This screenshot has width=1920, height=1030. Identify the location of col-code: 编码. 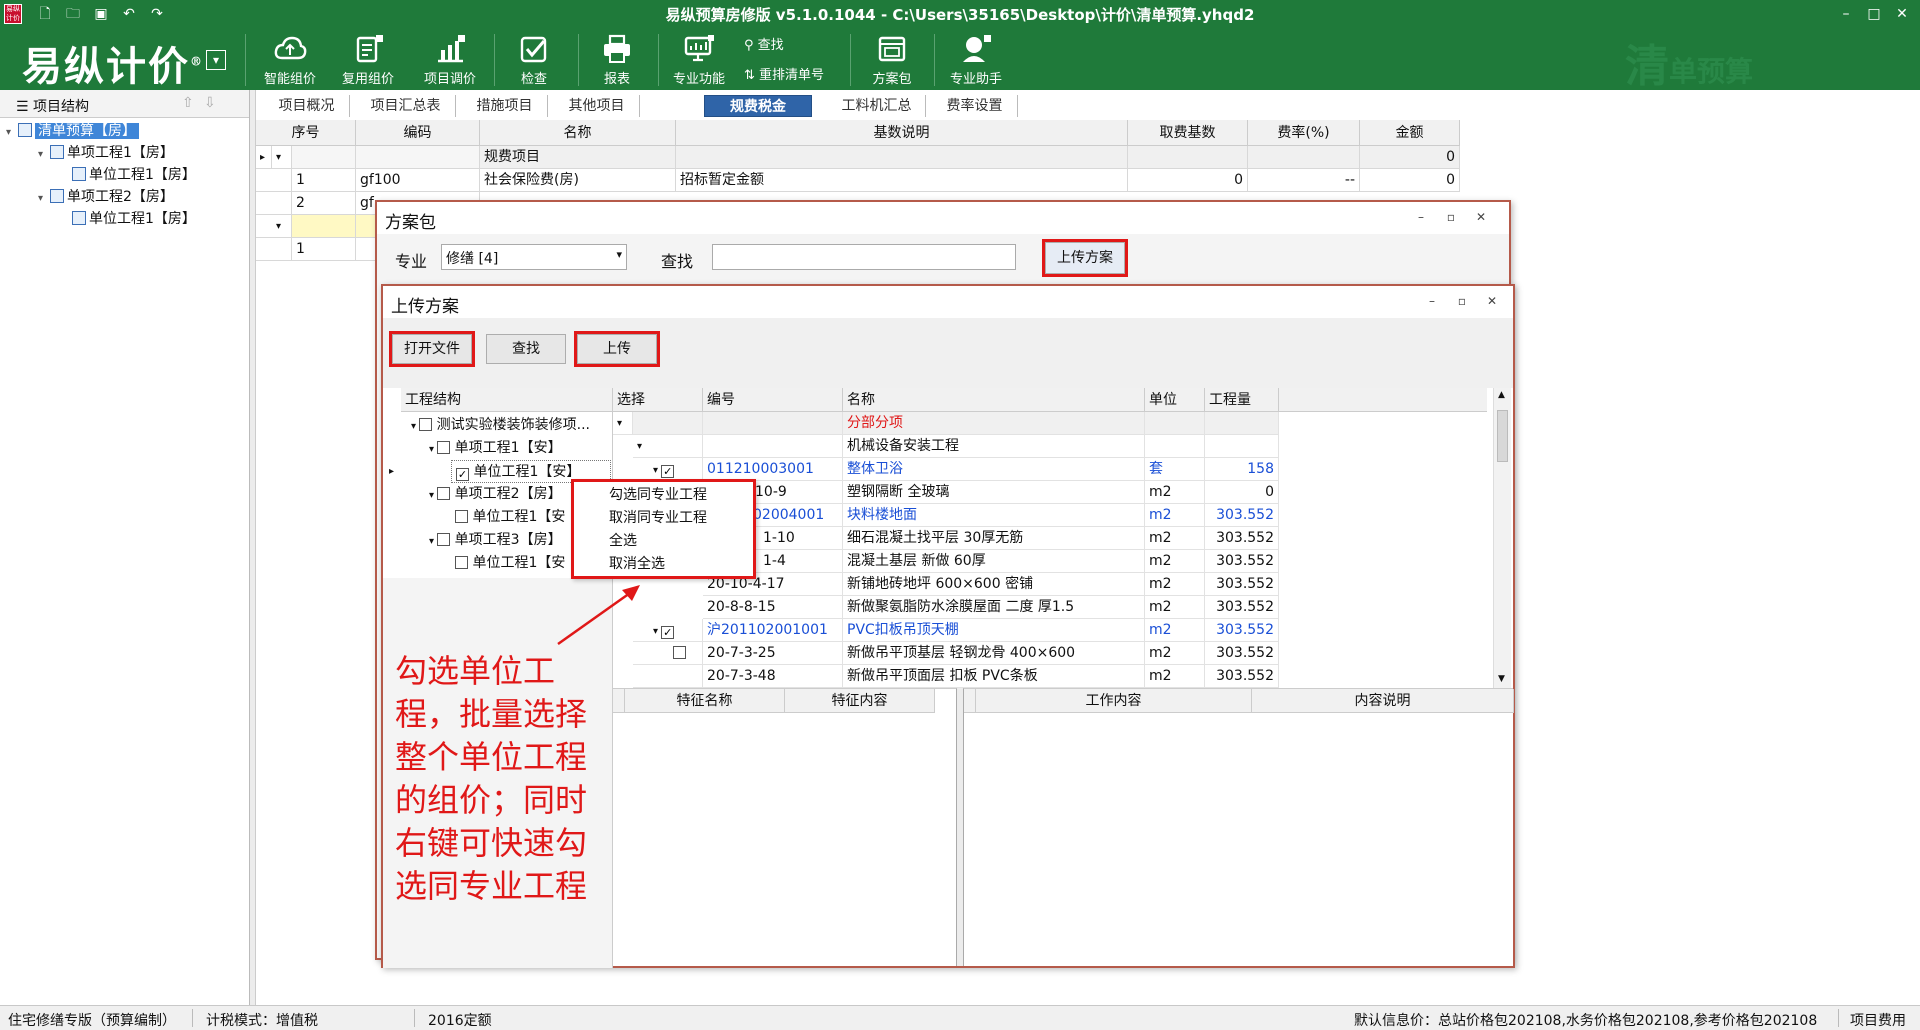
(418, 133).